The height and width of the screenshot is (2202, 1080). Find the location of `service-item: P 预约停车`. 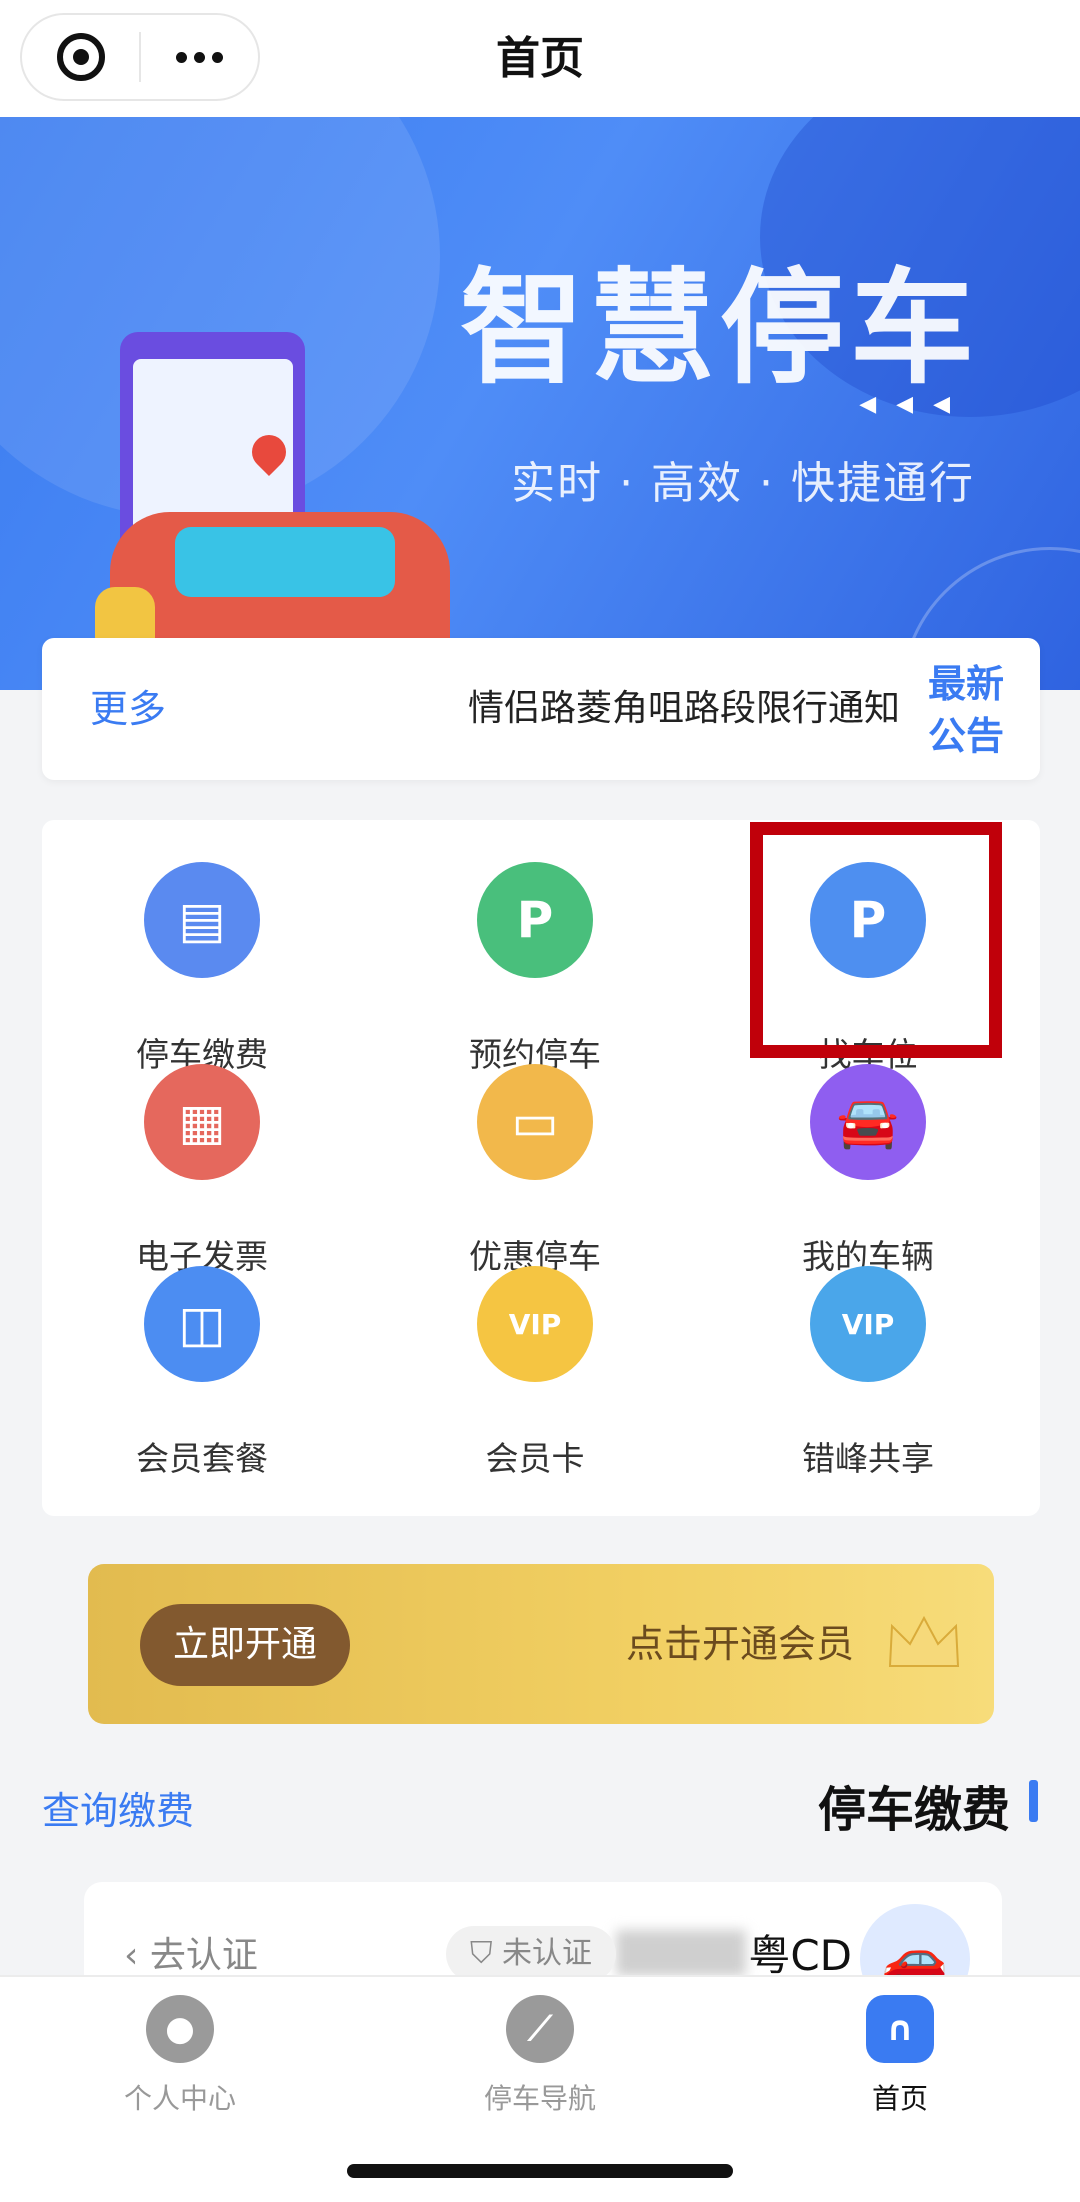

service-item: P 预约停车 is located at coordinates (535, 966).